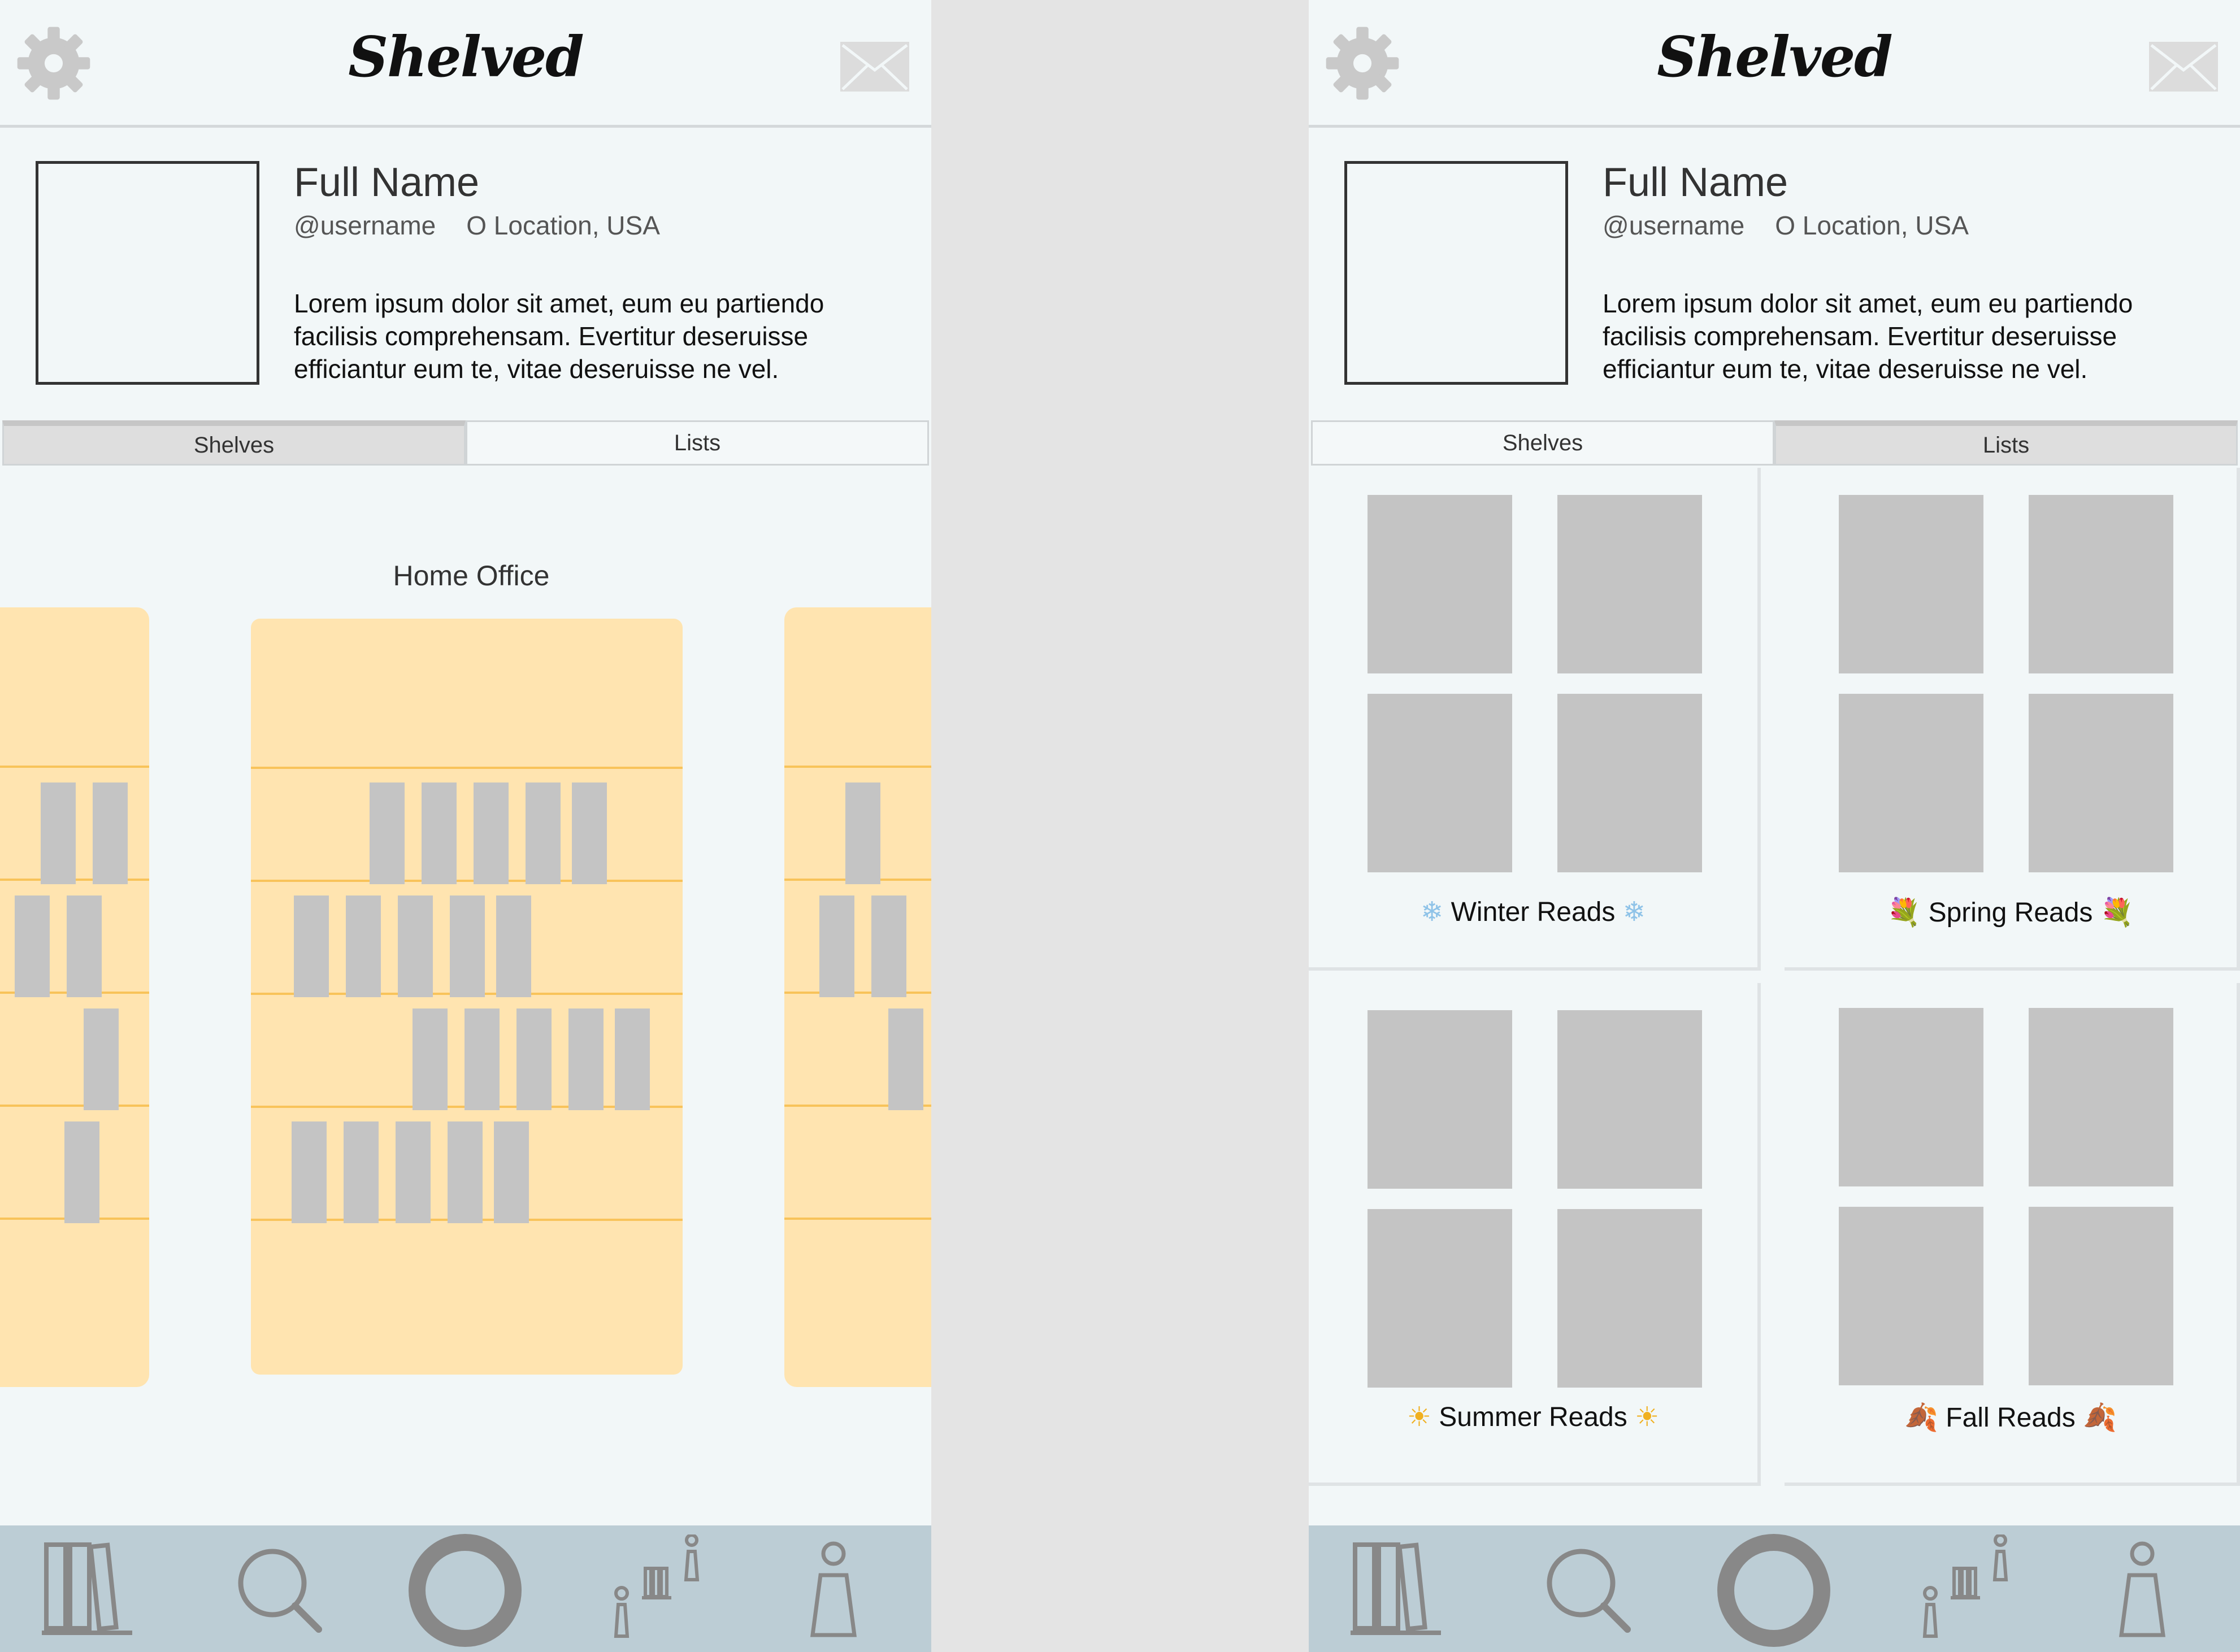 The width and height of the screenshot is (2240, 1652). I want to click on list-title: 🍂 Fall Reads 🍂, so click(2010, 1418).